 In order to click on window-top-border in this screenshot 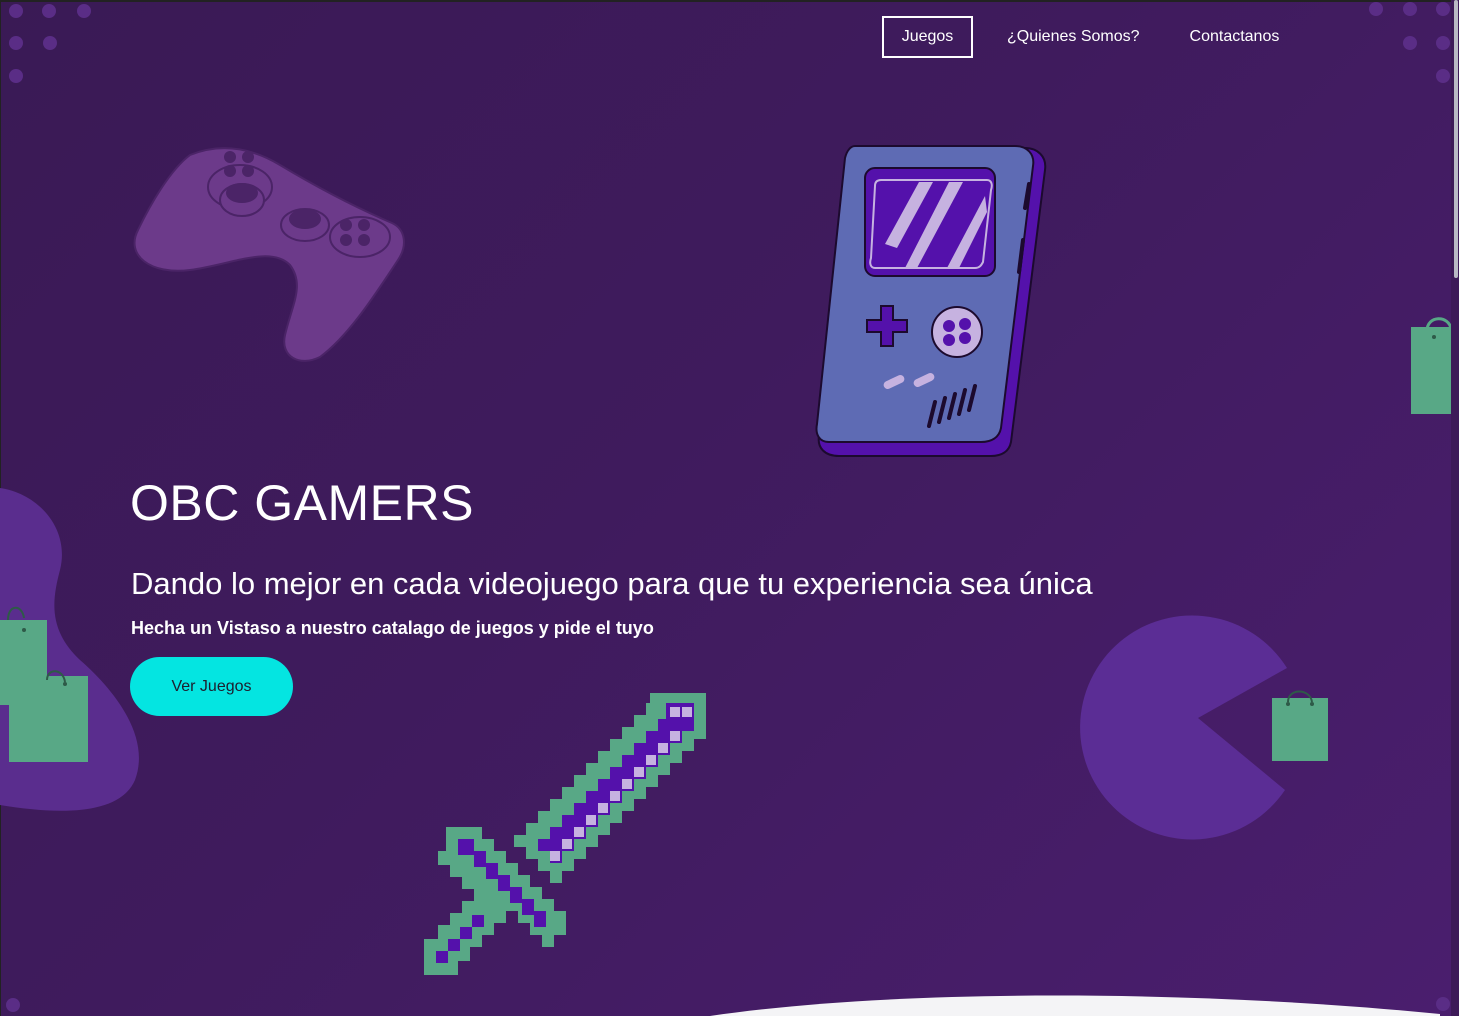, I will do `click(729, 1)`.